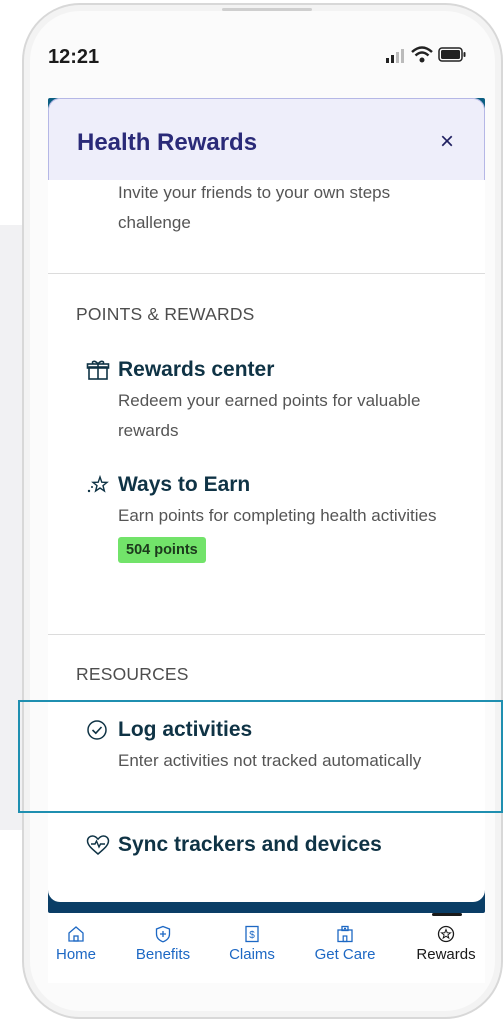 This screenshot has height=1023, width=503. What do you see at coordinates (446, 934) in the screenshot?
I see `rewards-star-icon` at bounding box center [446, 934].